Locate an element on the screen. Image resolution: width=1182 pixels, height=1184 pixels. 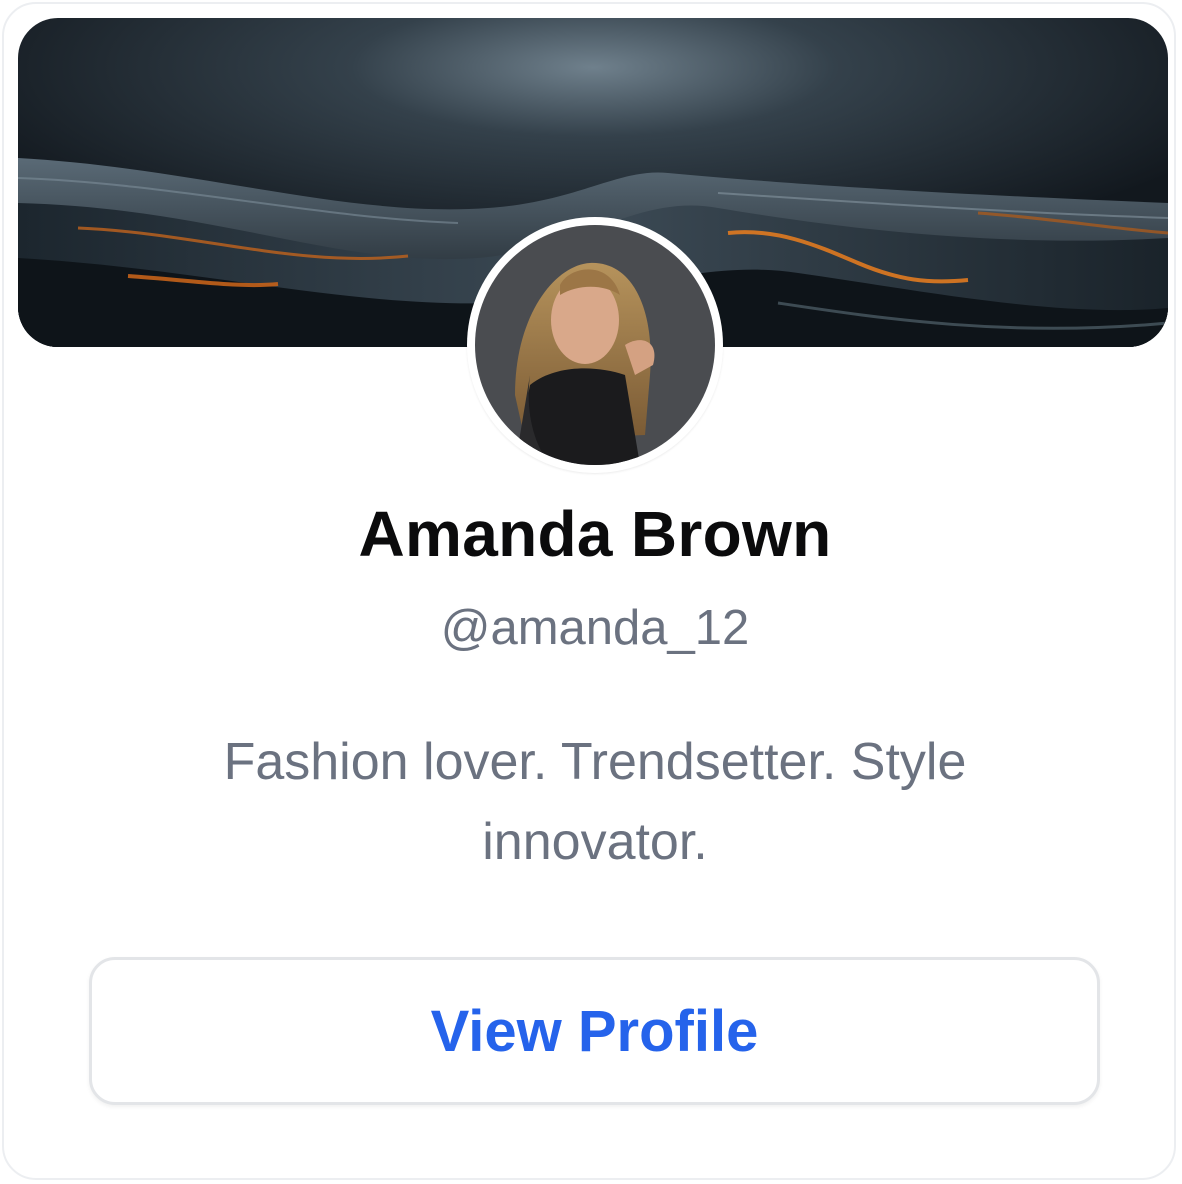
view-profile-button-label: View Profile is located at coordinates (594, 1031).